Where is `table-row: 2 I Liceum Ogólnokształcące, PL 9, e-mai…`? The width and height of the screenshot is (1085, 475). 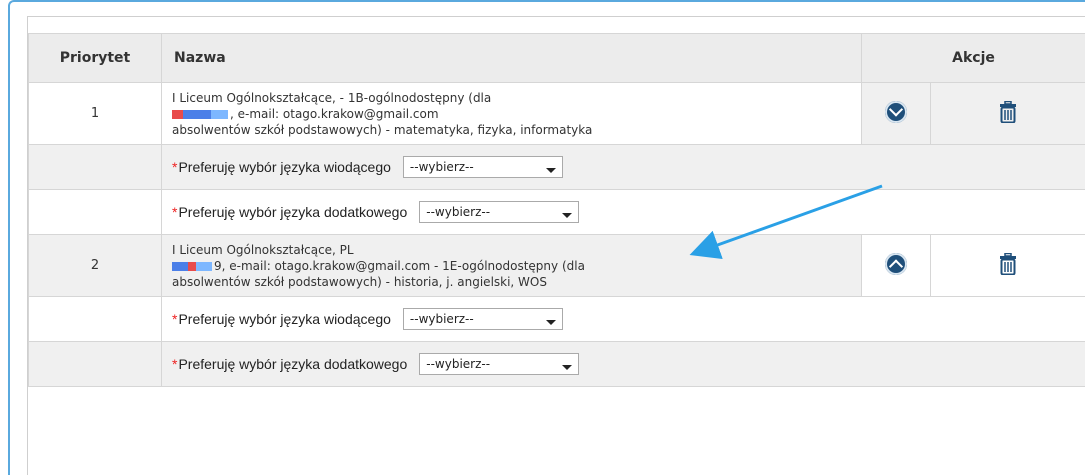 table-row: 2 I Liceum Ogólnokształcące, PL 9, e-mai… is located at coordinates (556, 265).